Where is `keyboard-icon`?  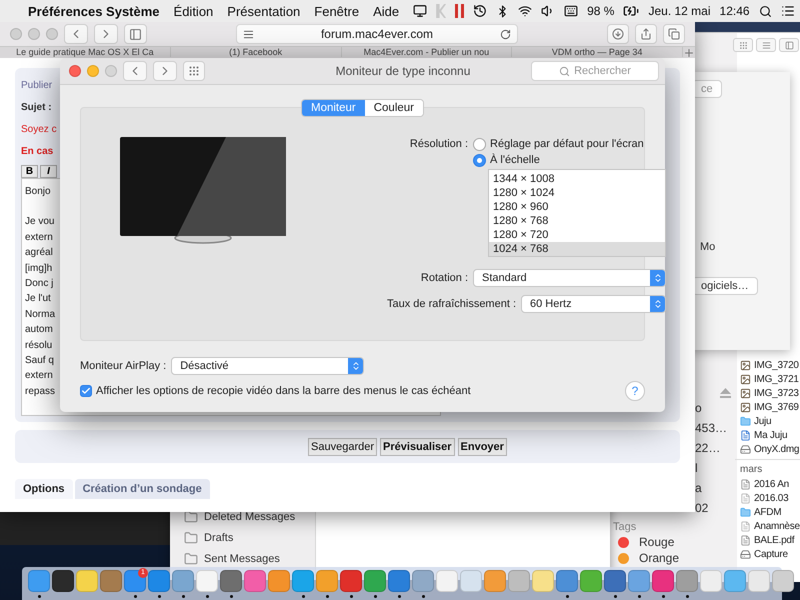
keyboard-icon is located at coordinates (571, 11).